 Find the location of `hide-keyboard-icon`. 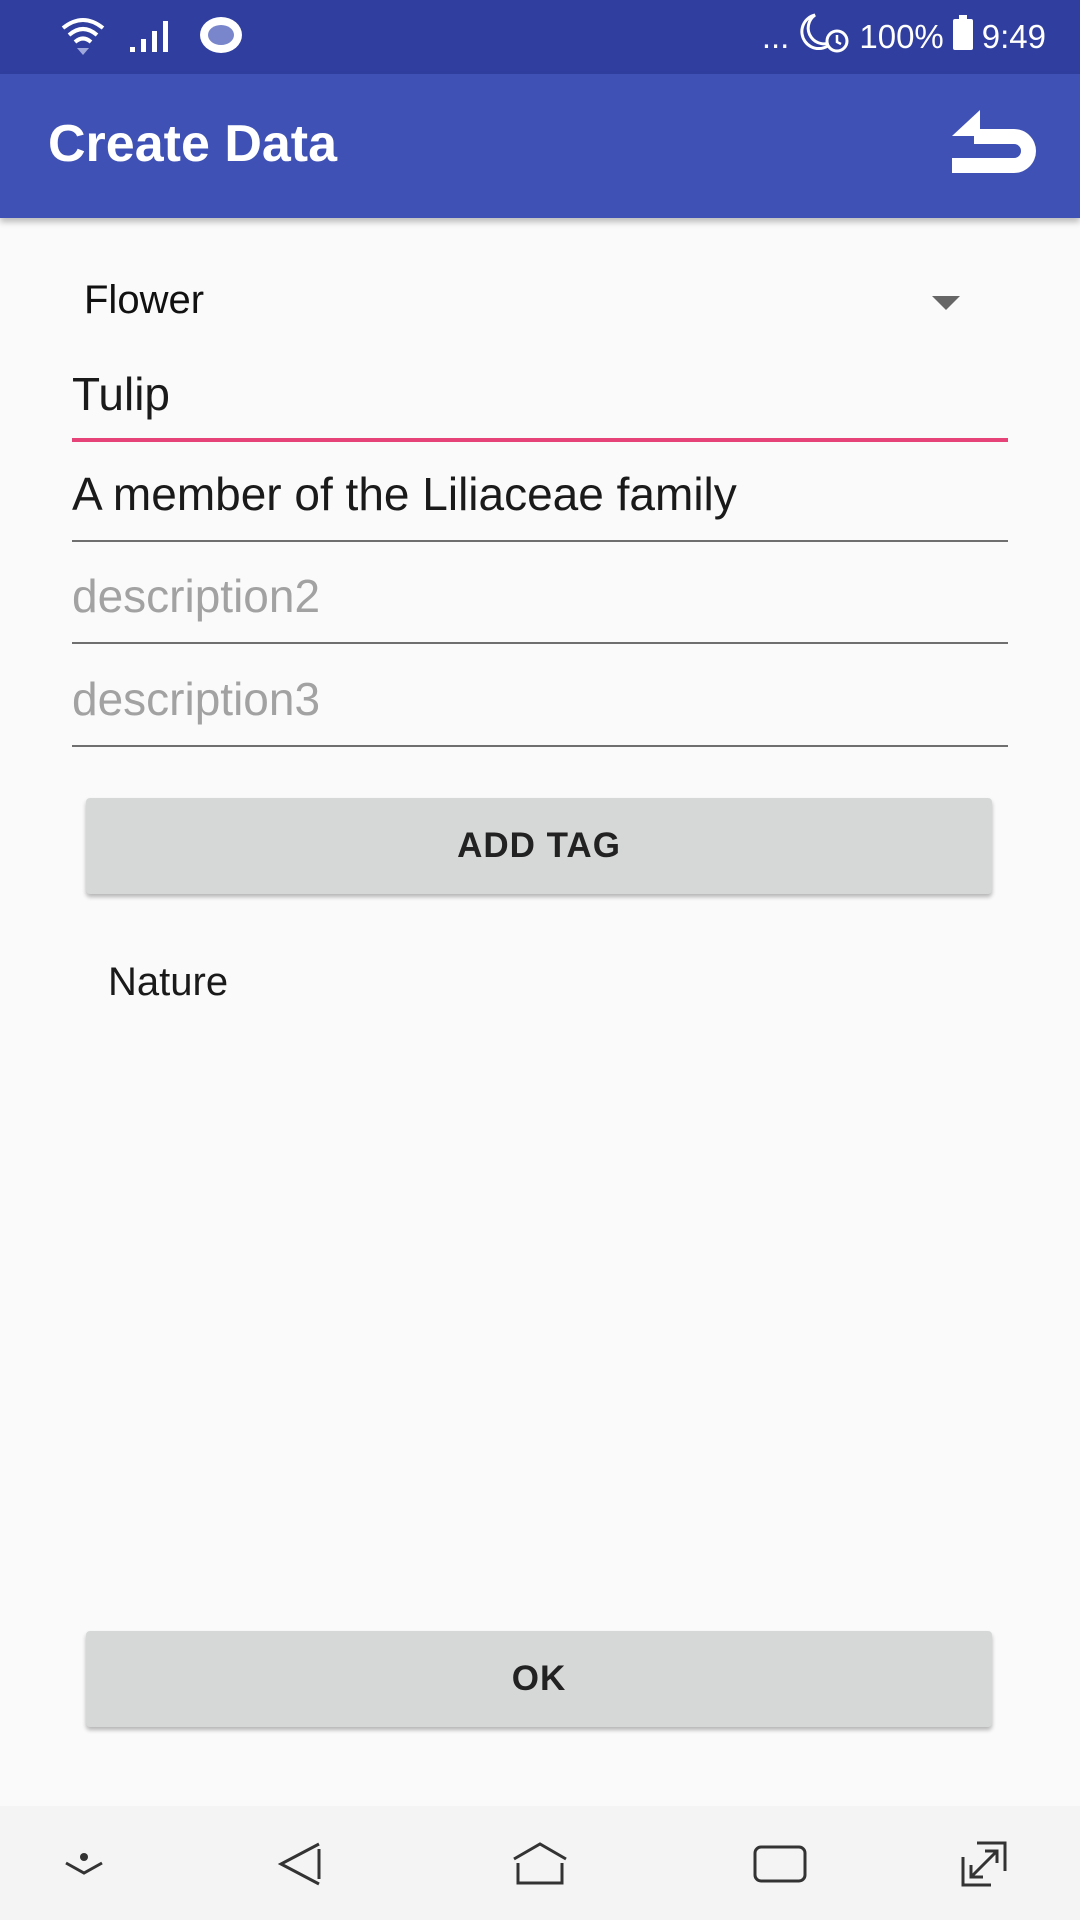

hide-keyboard-icon is located at coordinates (84, 1864).